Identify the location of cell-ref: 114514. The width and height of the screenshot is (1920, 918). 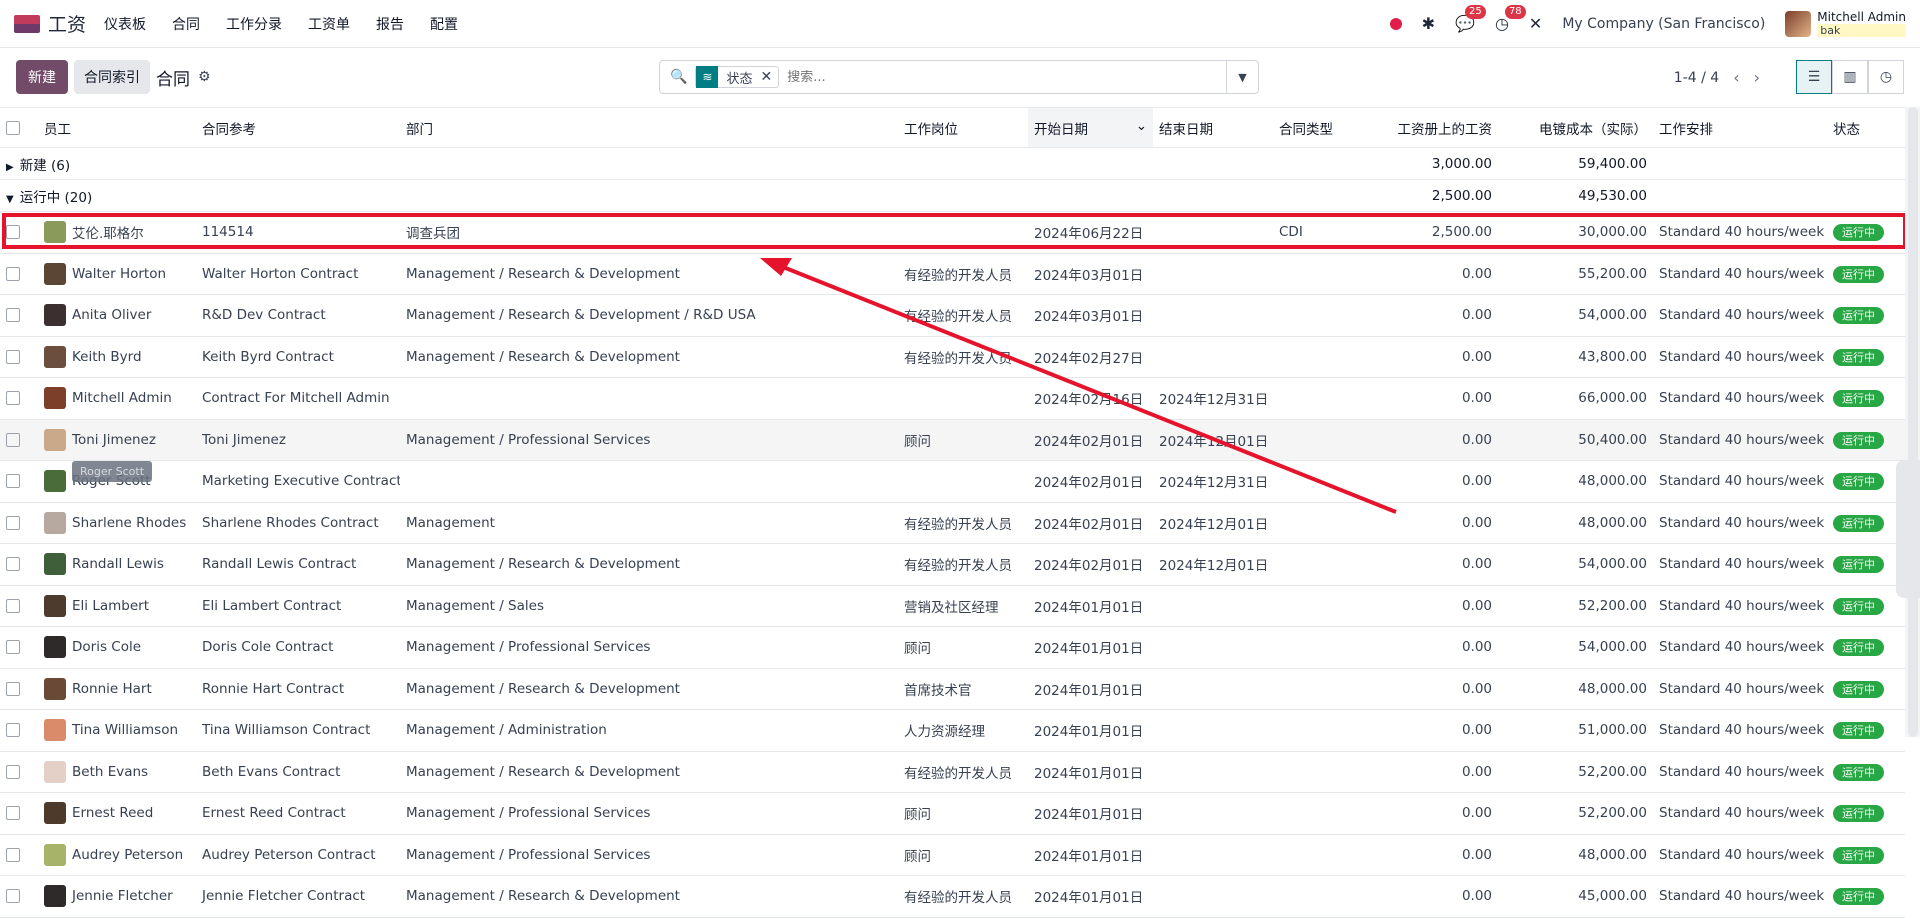
(298, 232).